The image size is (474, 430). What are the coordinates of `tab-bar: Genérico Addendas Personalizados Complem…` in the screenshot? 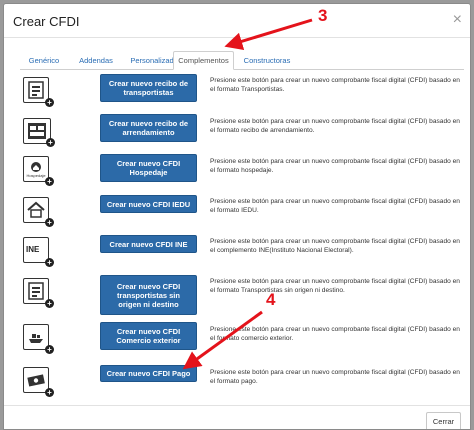 It's located at (242, 60).